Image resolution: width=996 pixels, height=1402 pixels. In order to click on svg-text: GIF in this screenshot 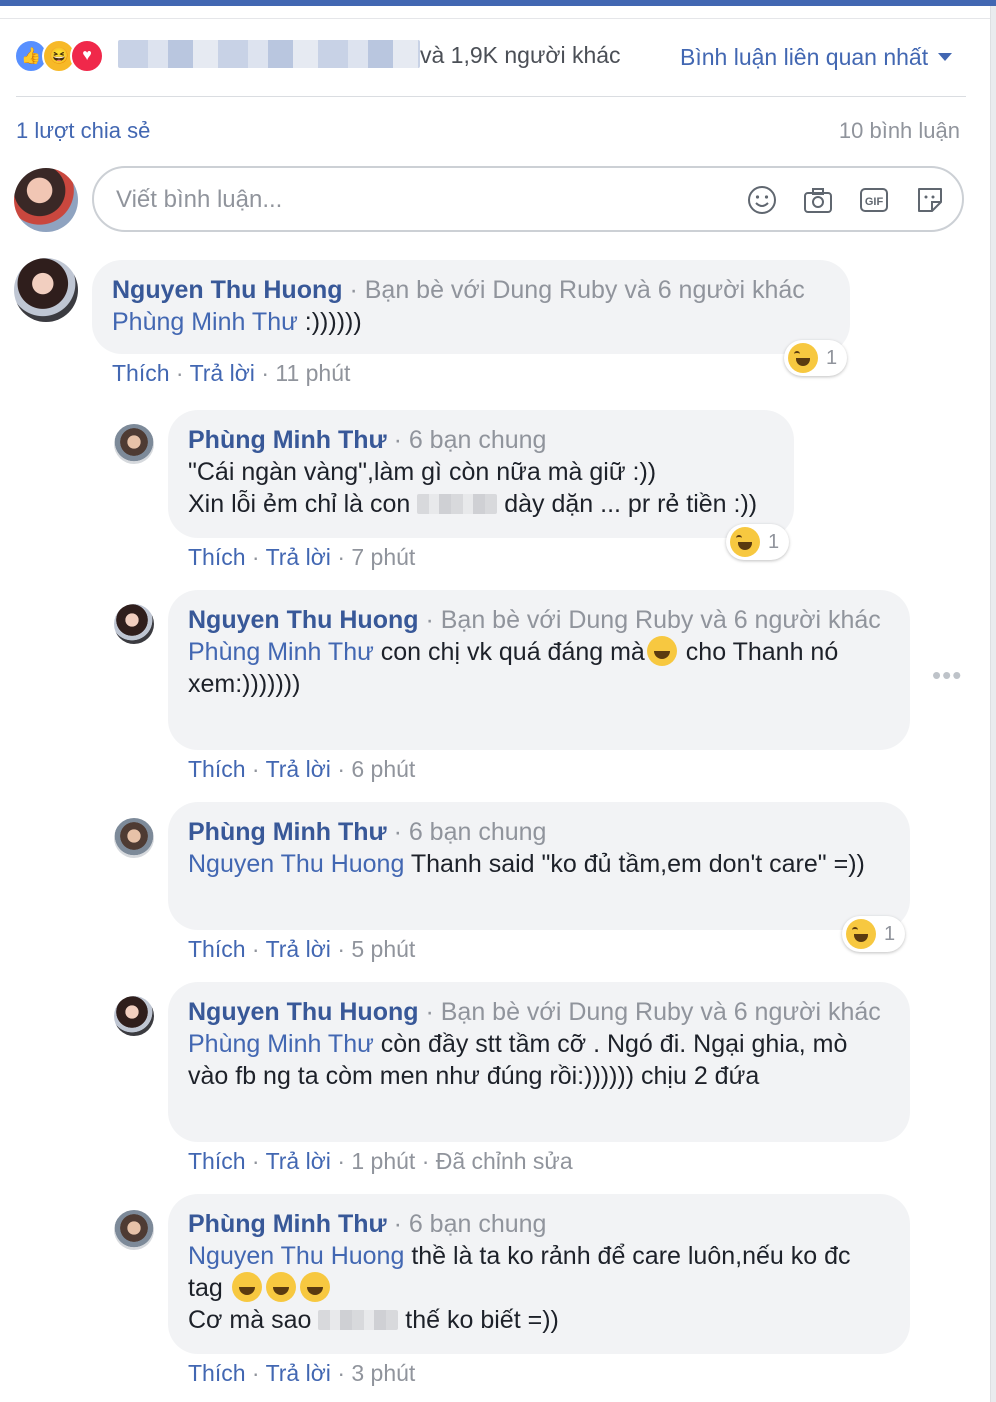, I will do `click(874, 202)`.